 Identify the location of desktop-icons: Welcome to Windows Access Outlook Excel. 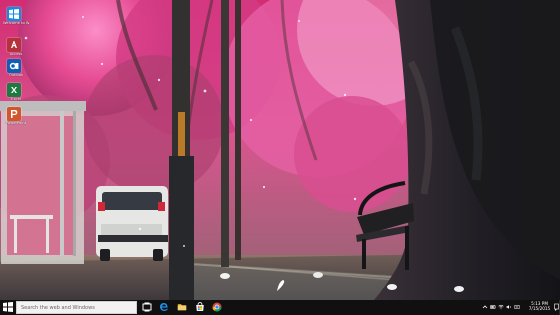
(16, 65).